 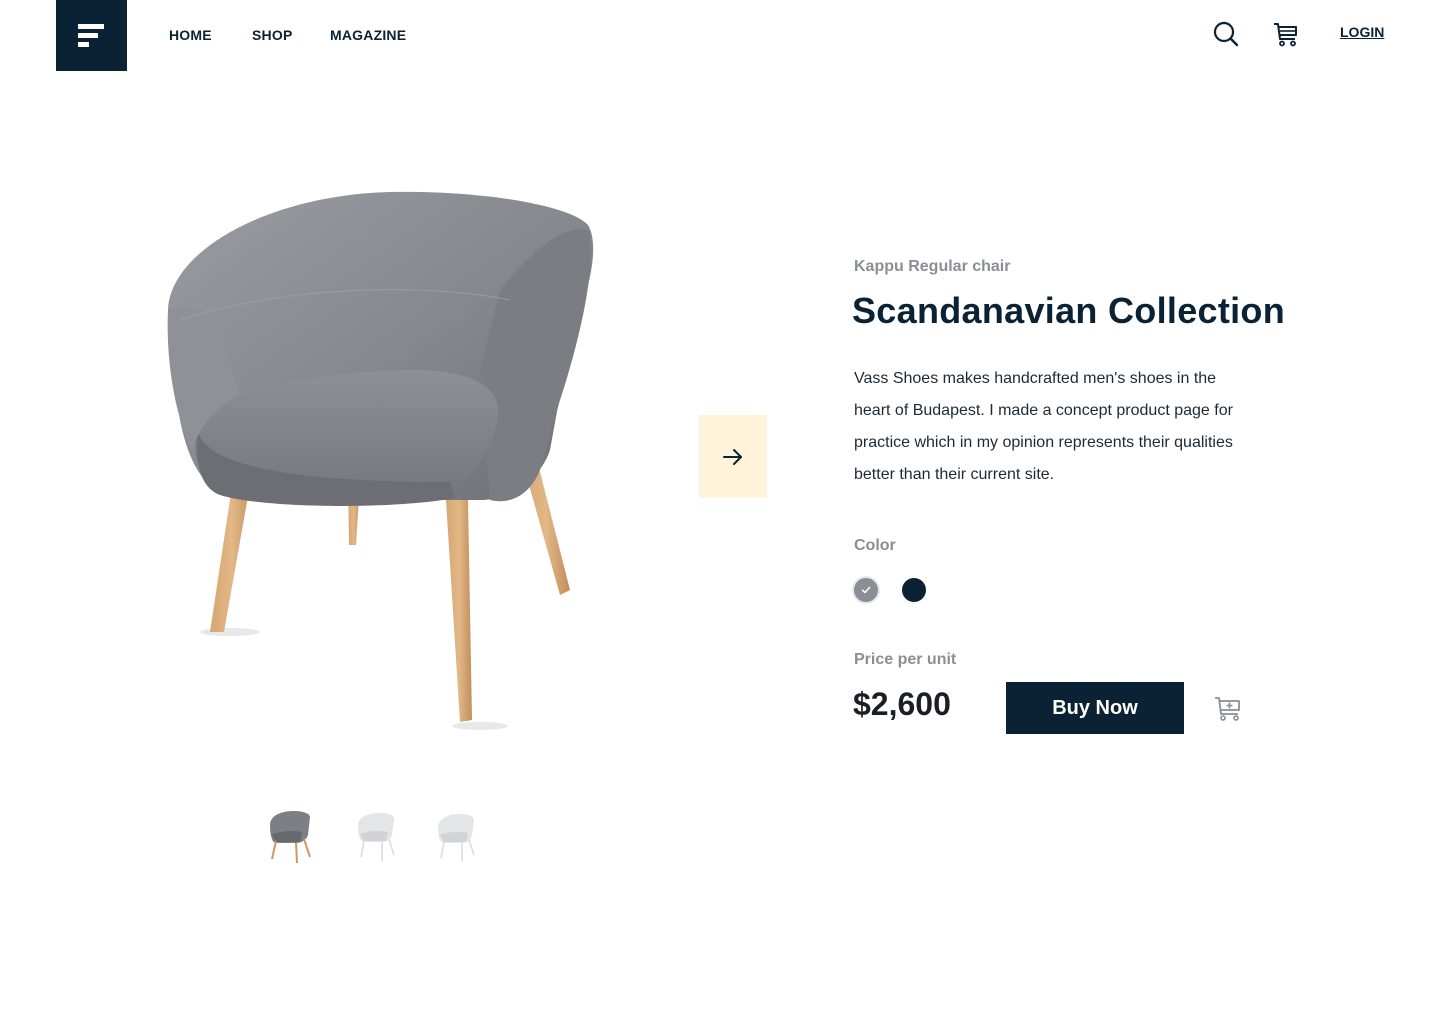 What do you see at coordinates (1069, 310) in the screenshot?
I see `product-title: Scandanavian Collection` at bounding box center [1069, 310].